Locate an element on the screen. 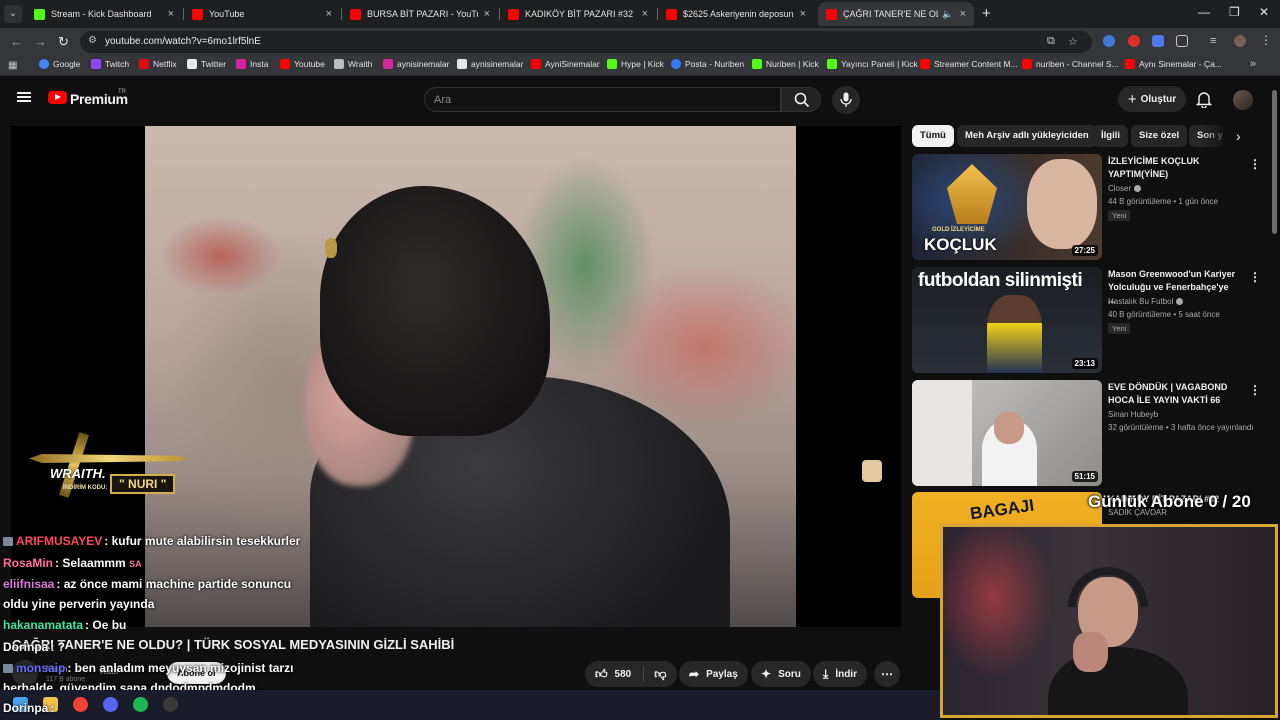 The width and height of the screenshot is (1280, 720). thumbs-down-icon: 👎︎ is located at coordinates (660, 674).